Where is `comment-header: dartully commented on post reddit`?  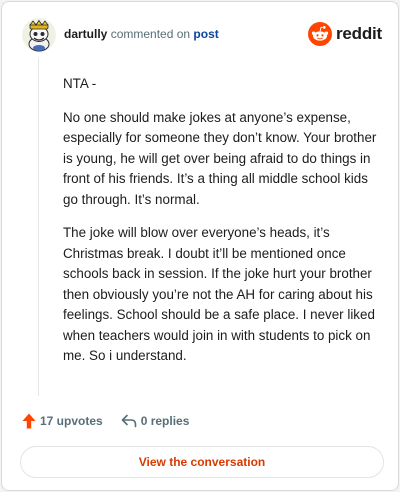
comment-header: dartully commented on post reddit is located at coordinates (202, 36).